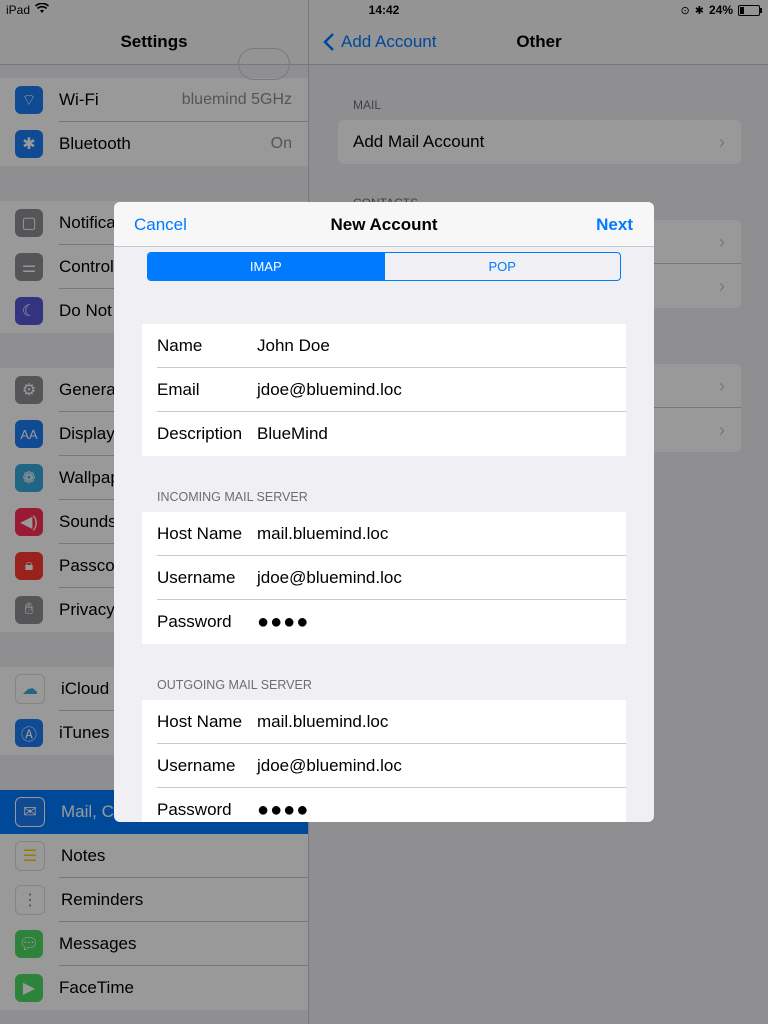 The height and width of the screenshot is (1024, 768). I want to click on next-button: Next, so click(614, 225).